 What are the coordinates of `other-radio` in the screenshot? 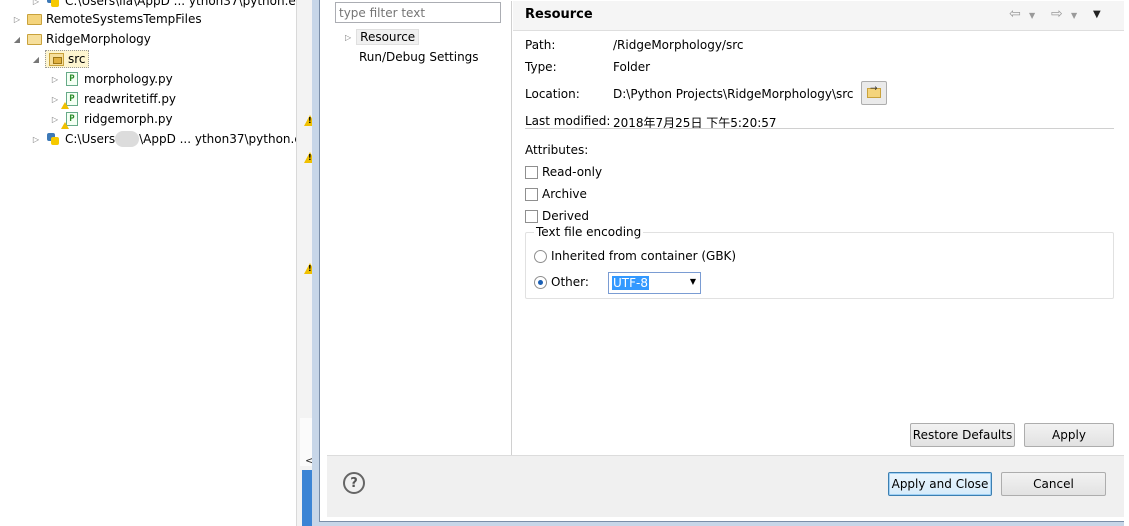 It's located at (540, 282).